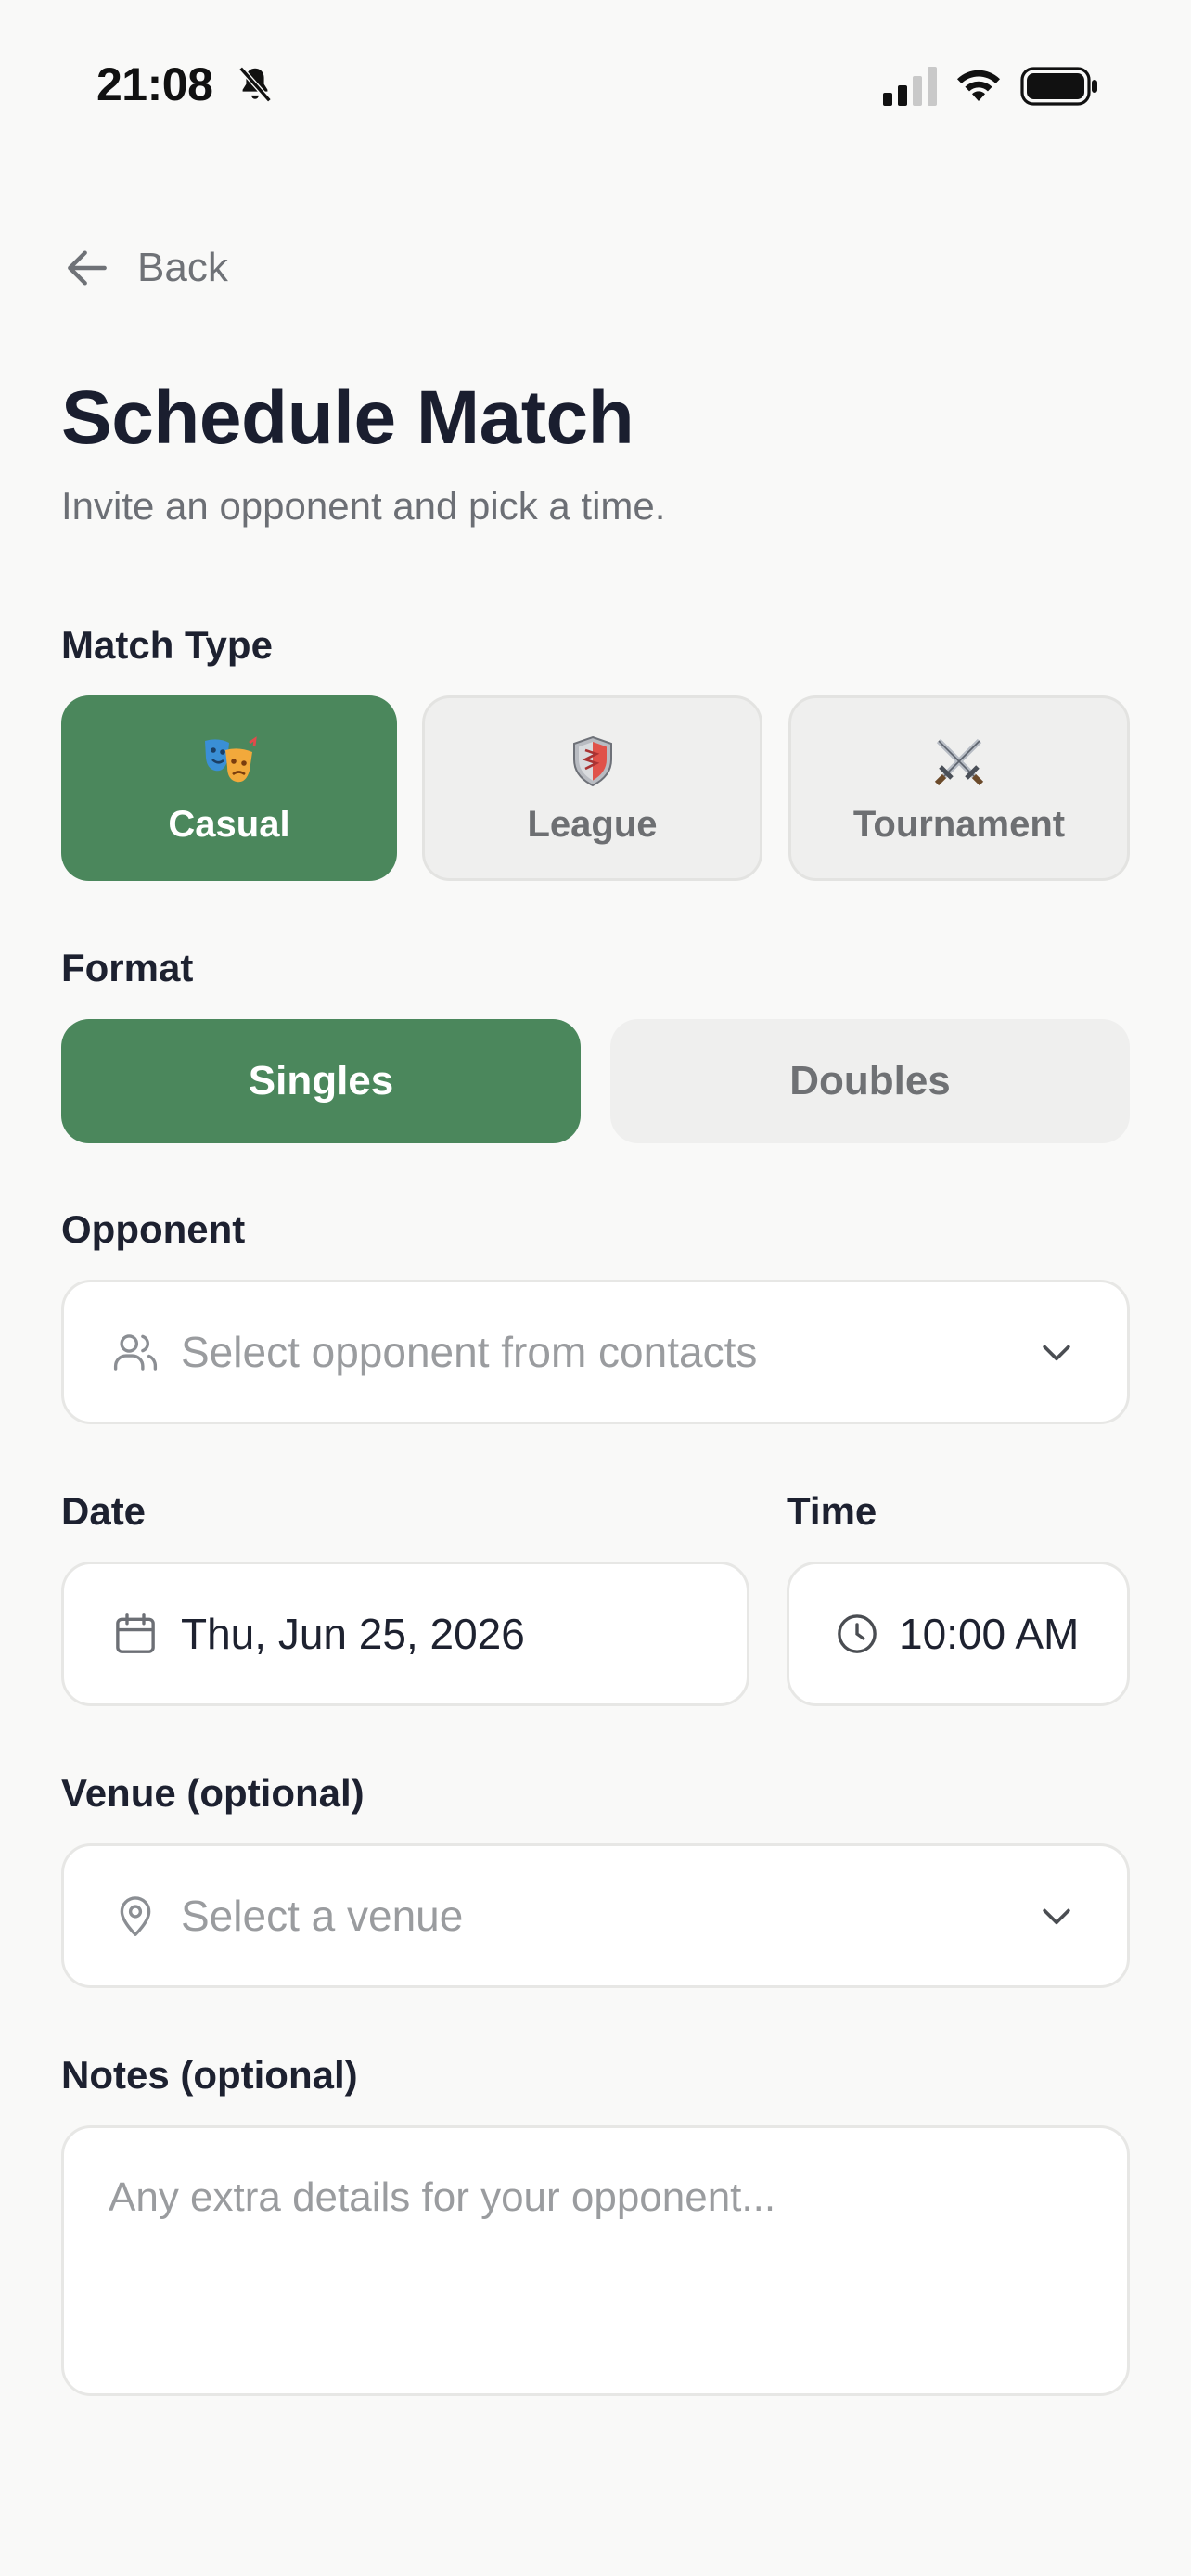 Image resolution: width=1191 pixels, height=2576 pixels. What do you see at coordinates (347, 418) in the screenshot?
I see `page-title: Schedule Match` at bounding box center [347, 418].